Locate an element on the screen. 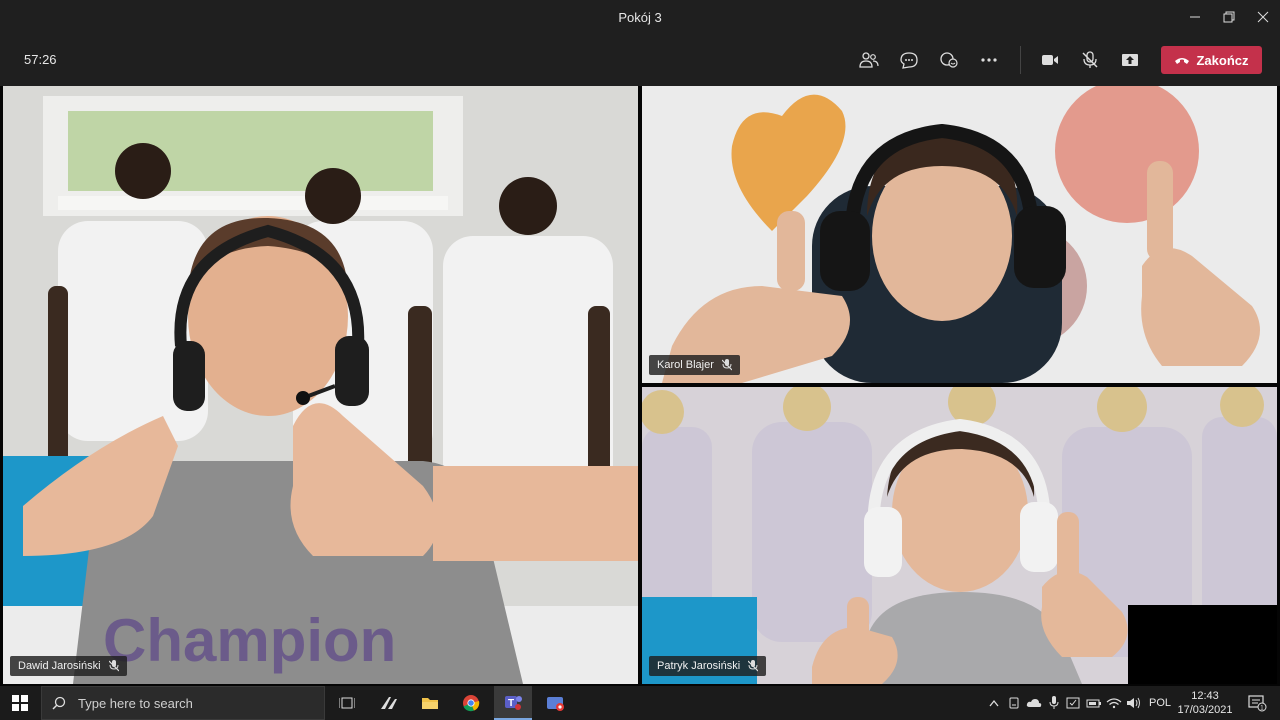 The width and height of the screenshot is (1280, 720). cloud-icon is located at coordinates (1034, 703).